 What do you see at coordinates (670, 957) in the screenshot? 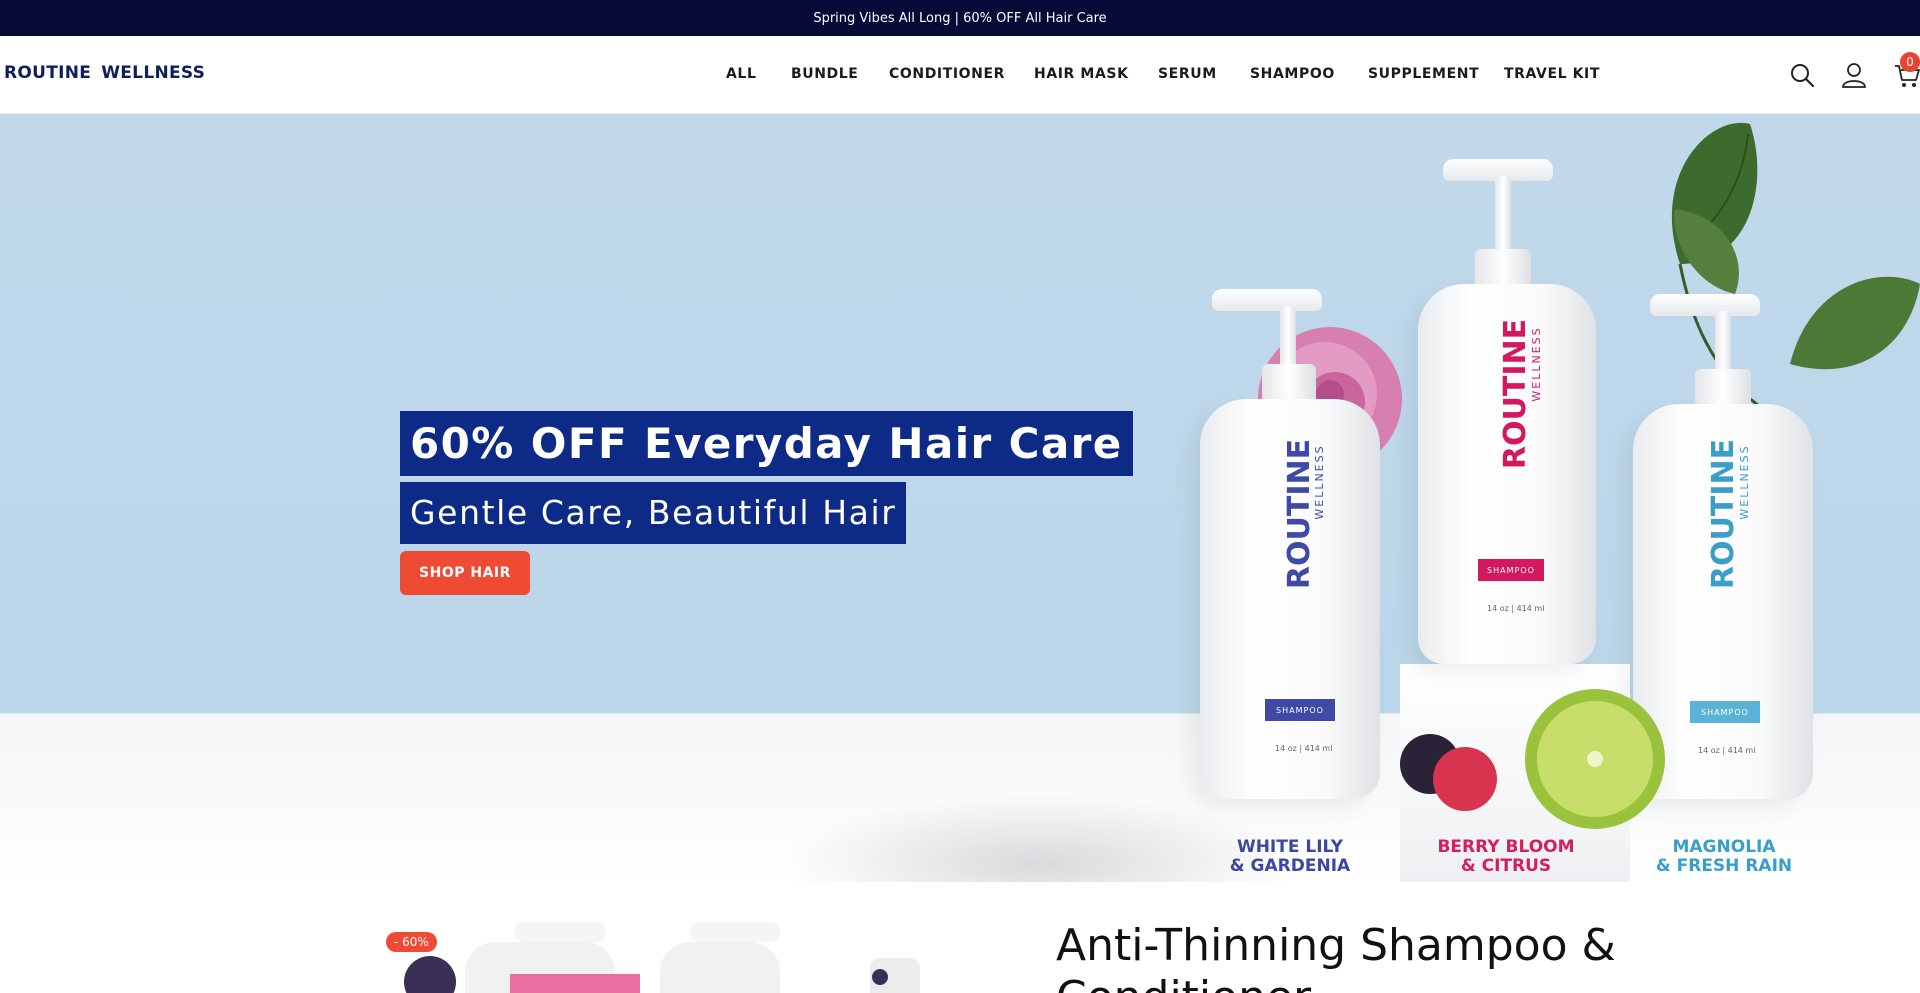
I see `product-image` at bounding box center [670, 957].